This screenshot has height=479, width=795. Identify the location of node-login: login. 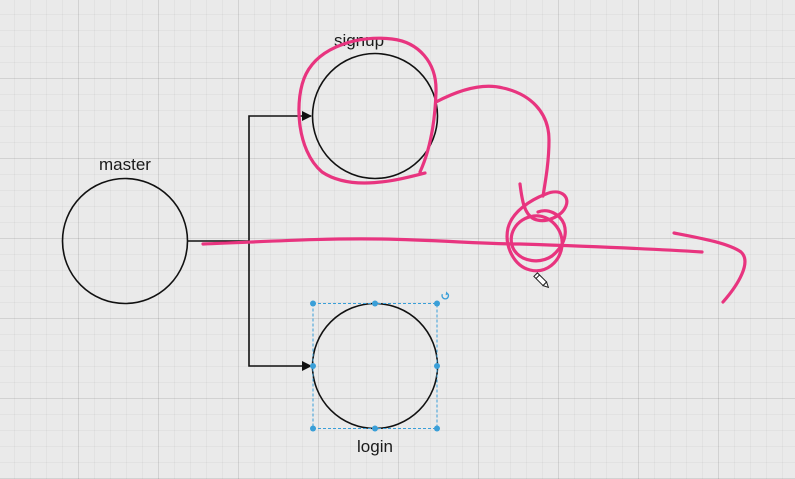
(375, 379).